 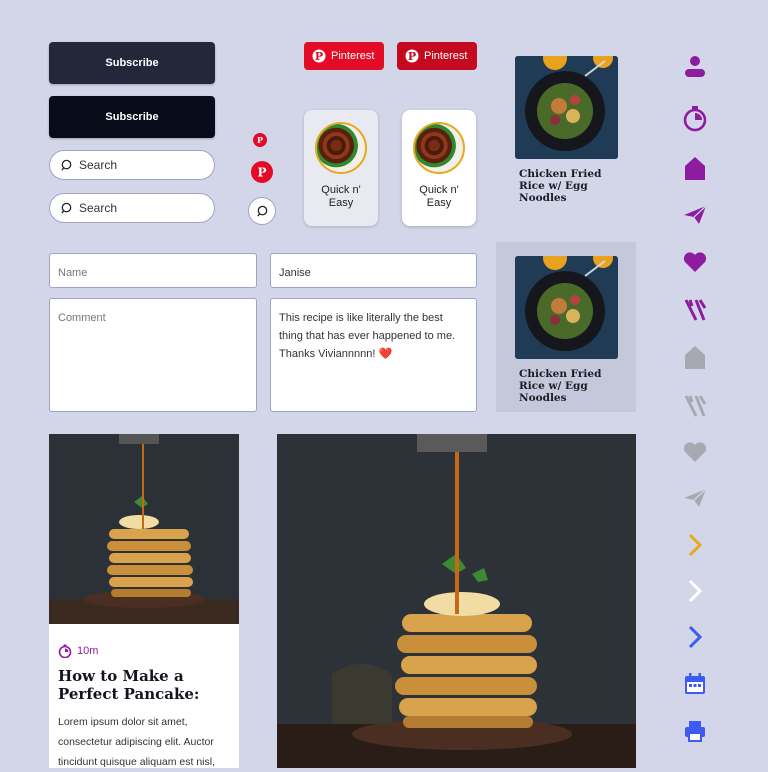 What do you see at coordinates (132, 208) in the screenshot?
I see `search-input-outlined: Search` at bounding box center [132, 208].